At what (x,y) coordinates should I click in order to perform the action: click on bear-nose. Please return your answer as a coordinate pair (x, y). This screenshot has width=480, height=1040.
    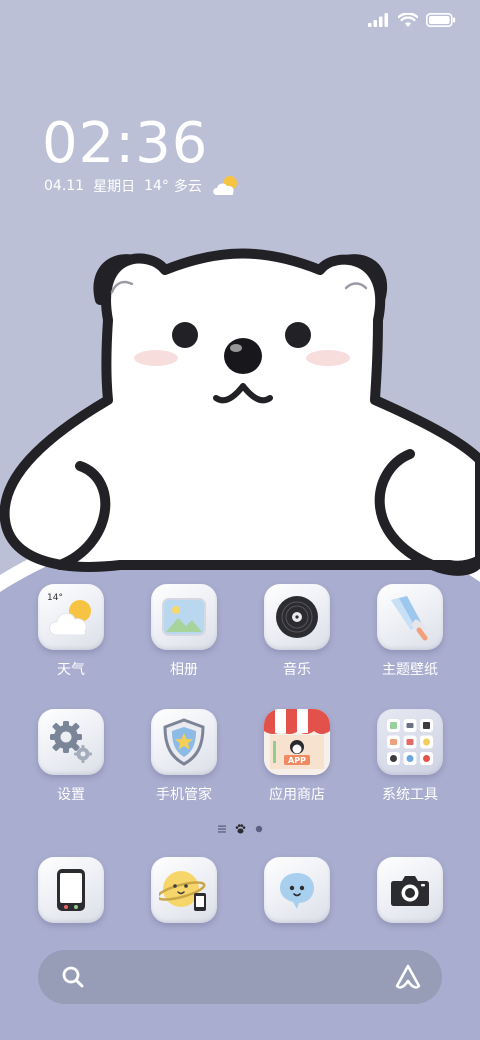
    Looking at the image, I should click on (243, 356).